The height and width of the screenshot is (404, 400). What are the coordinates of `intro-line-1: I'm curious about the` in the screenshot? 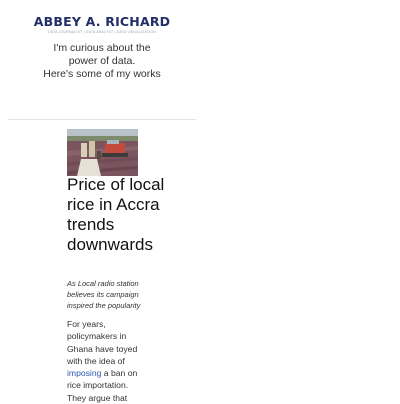 It's located at (102, 48).